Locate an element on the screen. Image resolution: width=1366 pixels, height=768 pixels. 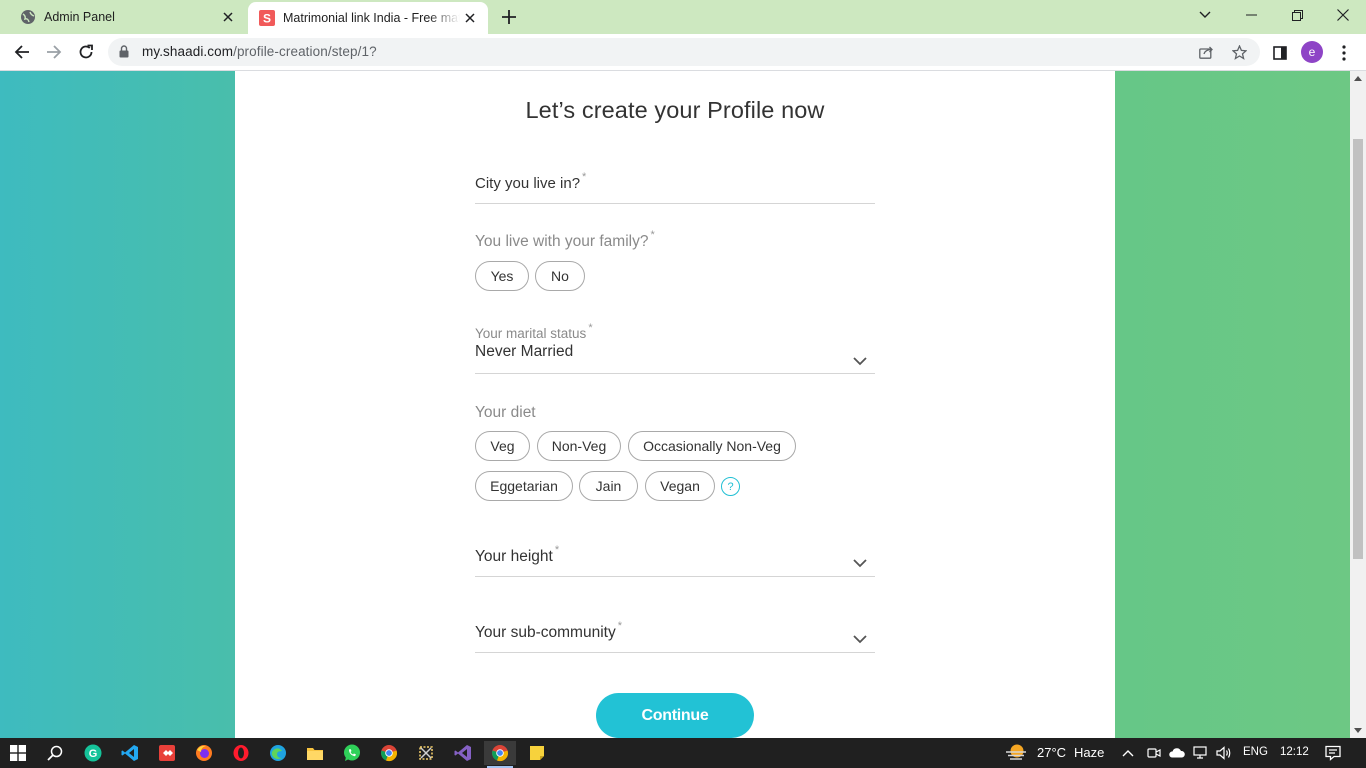
address-bar: my.shaadi.com/profile-creation/step/1? is located at coordinates (684, 52).